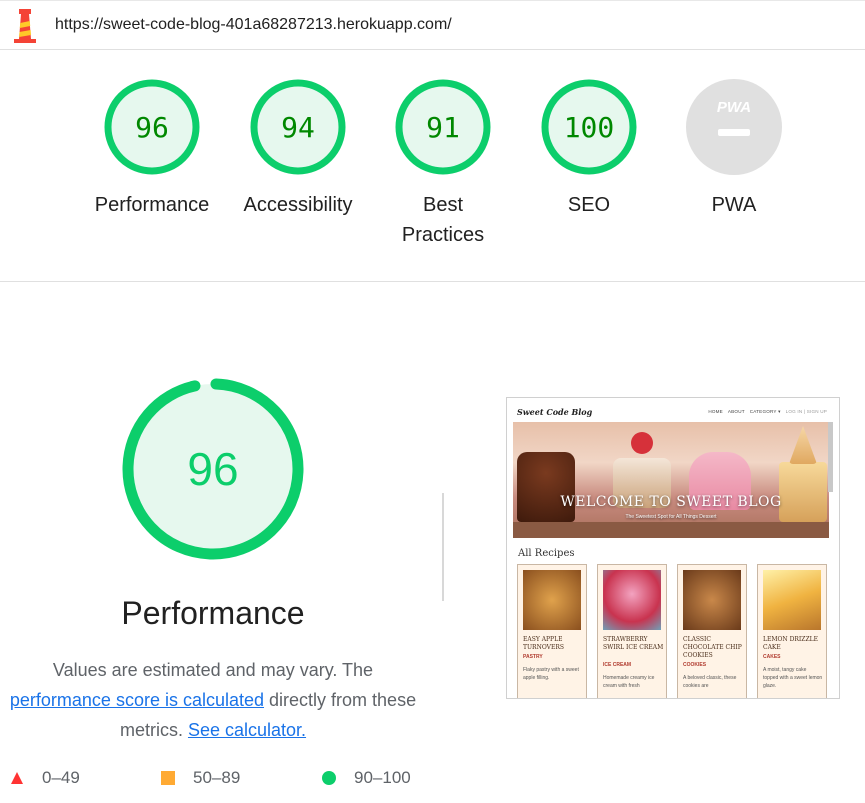  What do you see at coordinates (671, 517) in the screenshot?
I see `hero-subtitle: The Sweetest Spot for All Things Dessert` at bounding box center [671, 517].